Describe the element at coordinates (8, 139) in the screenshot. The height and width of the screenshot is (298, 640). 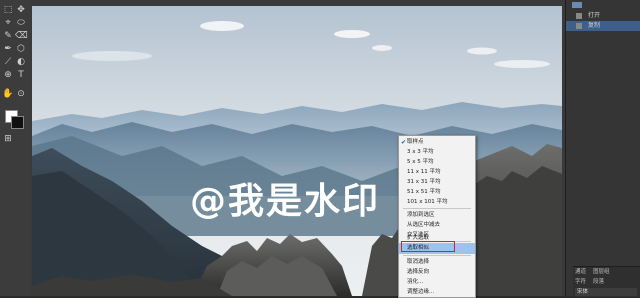
I see `quick-mask-icon: ⊞` at that location.